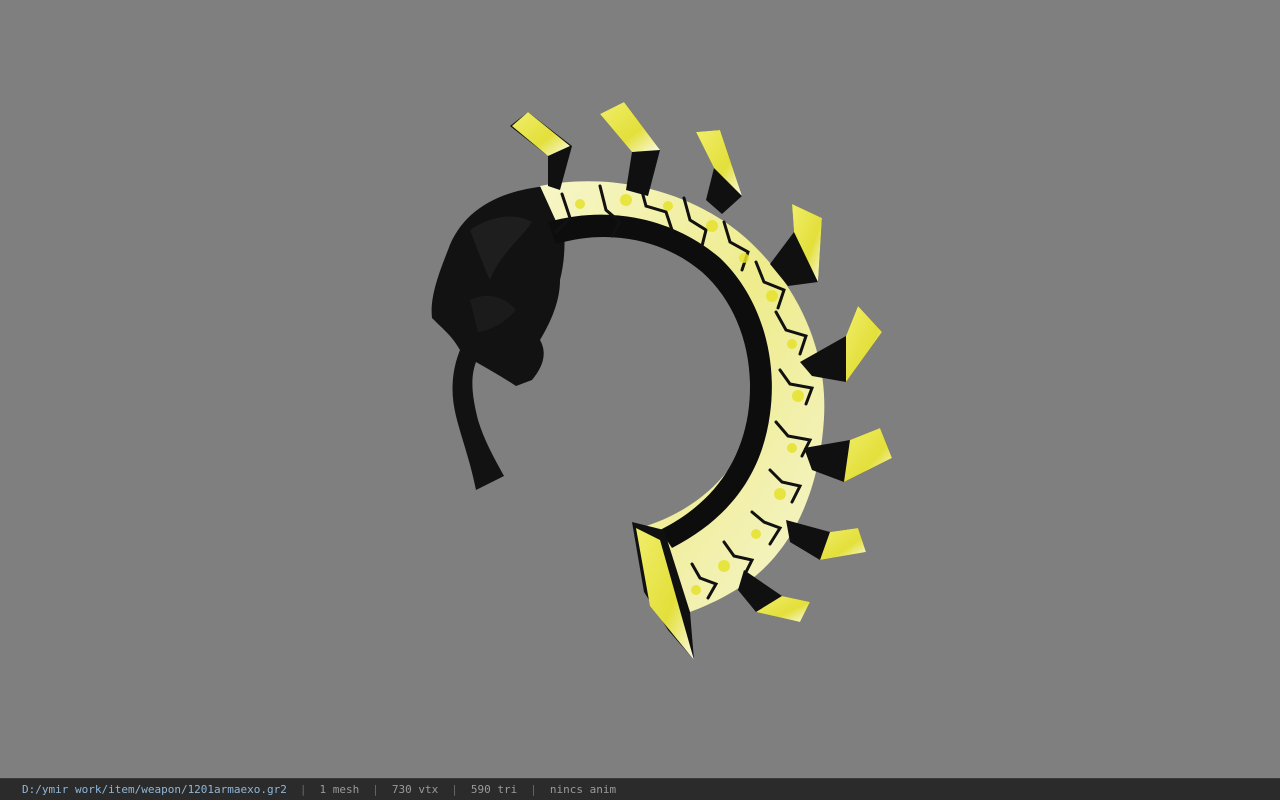  What do you see at coordinates (339, 789) in the screenshot?
I see `mesh-count: 1 mesh` at bounding box center [339, 789].